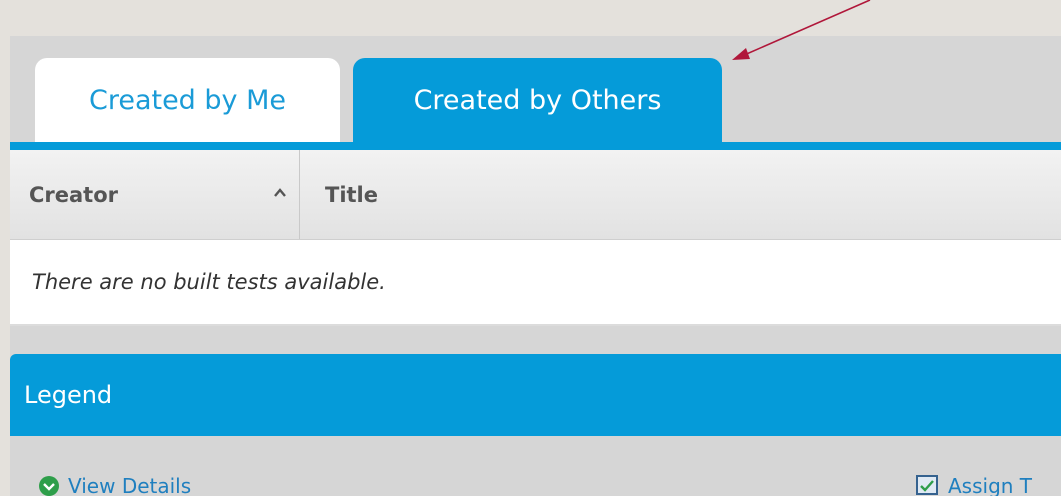  What do you see at coordinates (68, 395) in the screenshot?
I see `legend-title: Legend` at bounding box center [68, 395].